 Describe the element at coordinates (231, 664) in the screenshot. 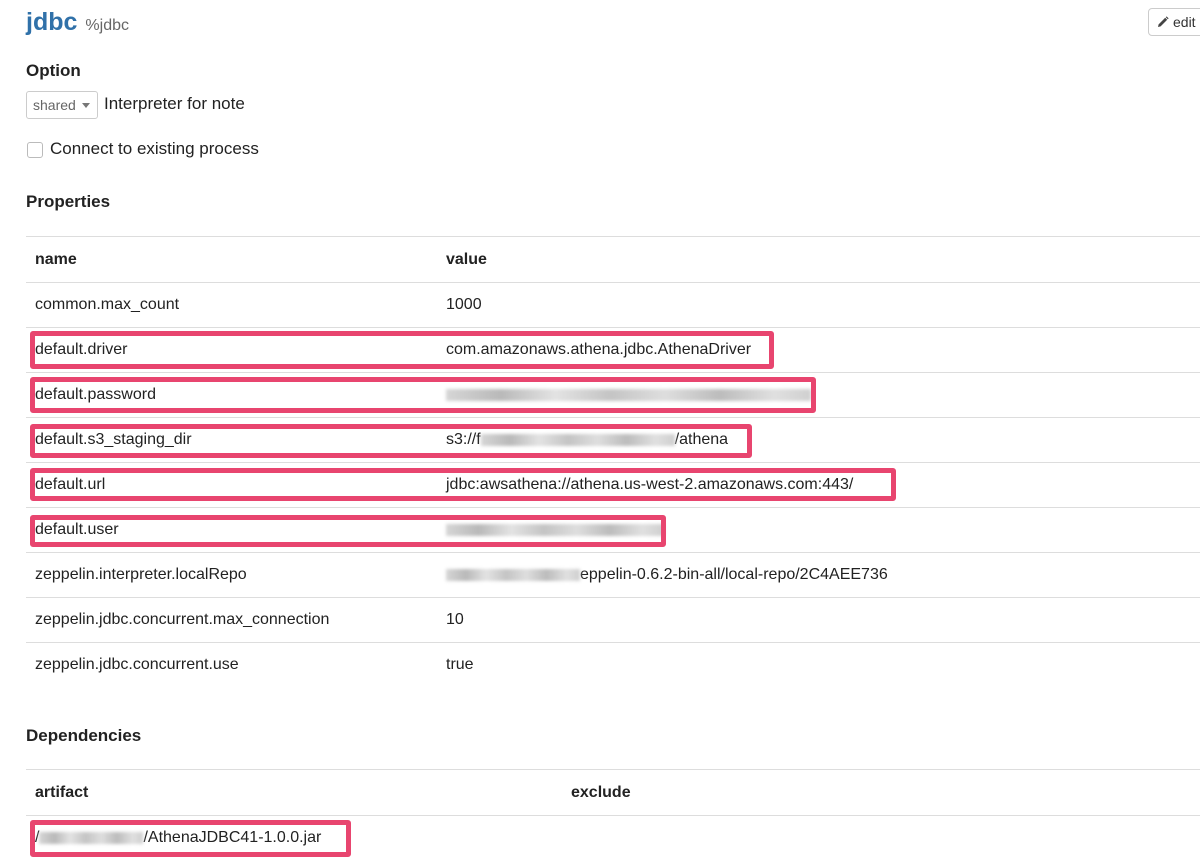

I see `property-name: zeppelin.jdbc.concurrent.use` at that location.